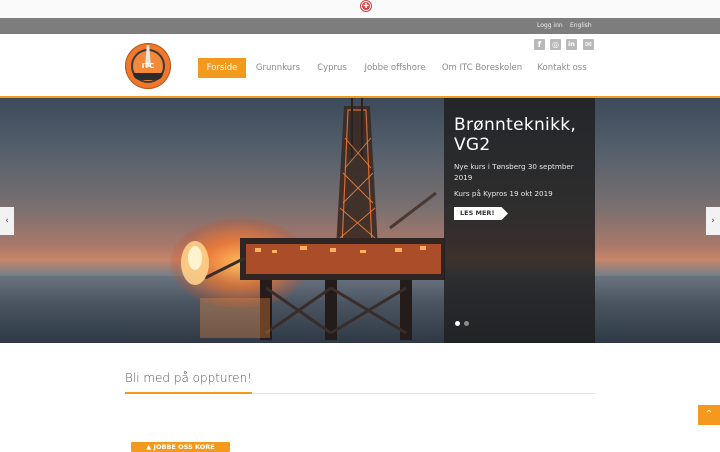  I want to click on nav-item-jobbe-offshore: Jobbe offshore, so click(395, 68).